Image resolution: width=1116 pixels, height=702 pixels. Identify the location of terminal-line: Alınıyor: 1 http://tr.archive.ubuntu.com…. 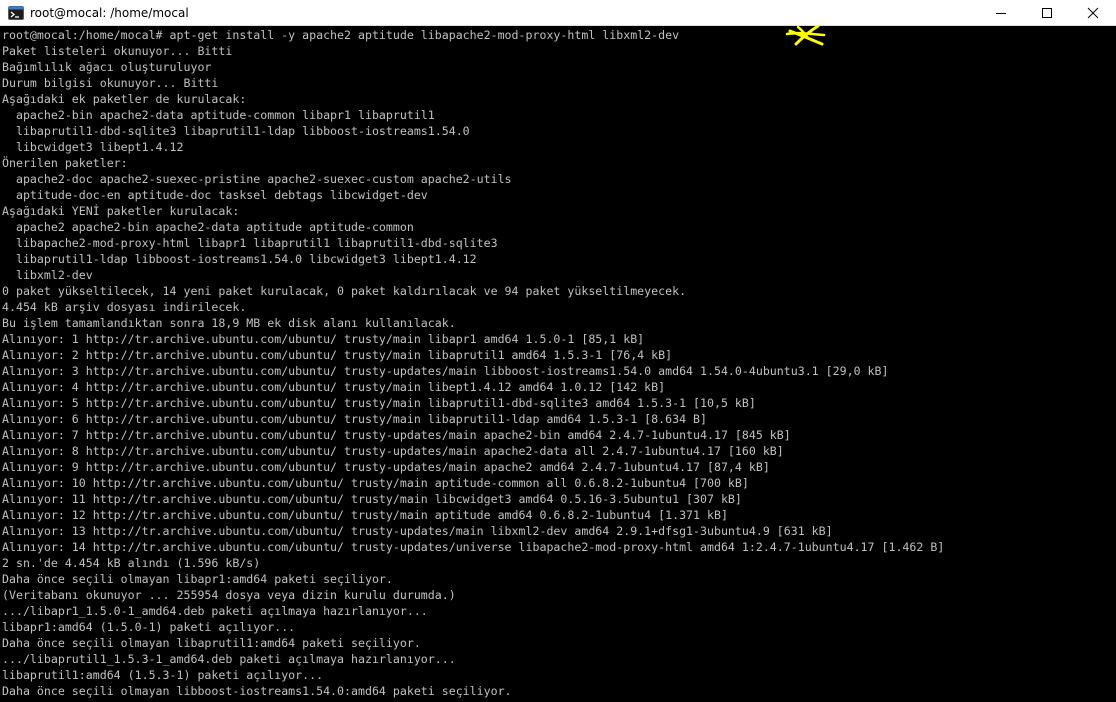
(323, 339).